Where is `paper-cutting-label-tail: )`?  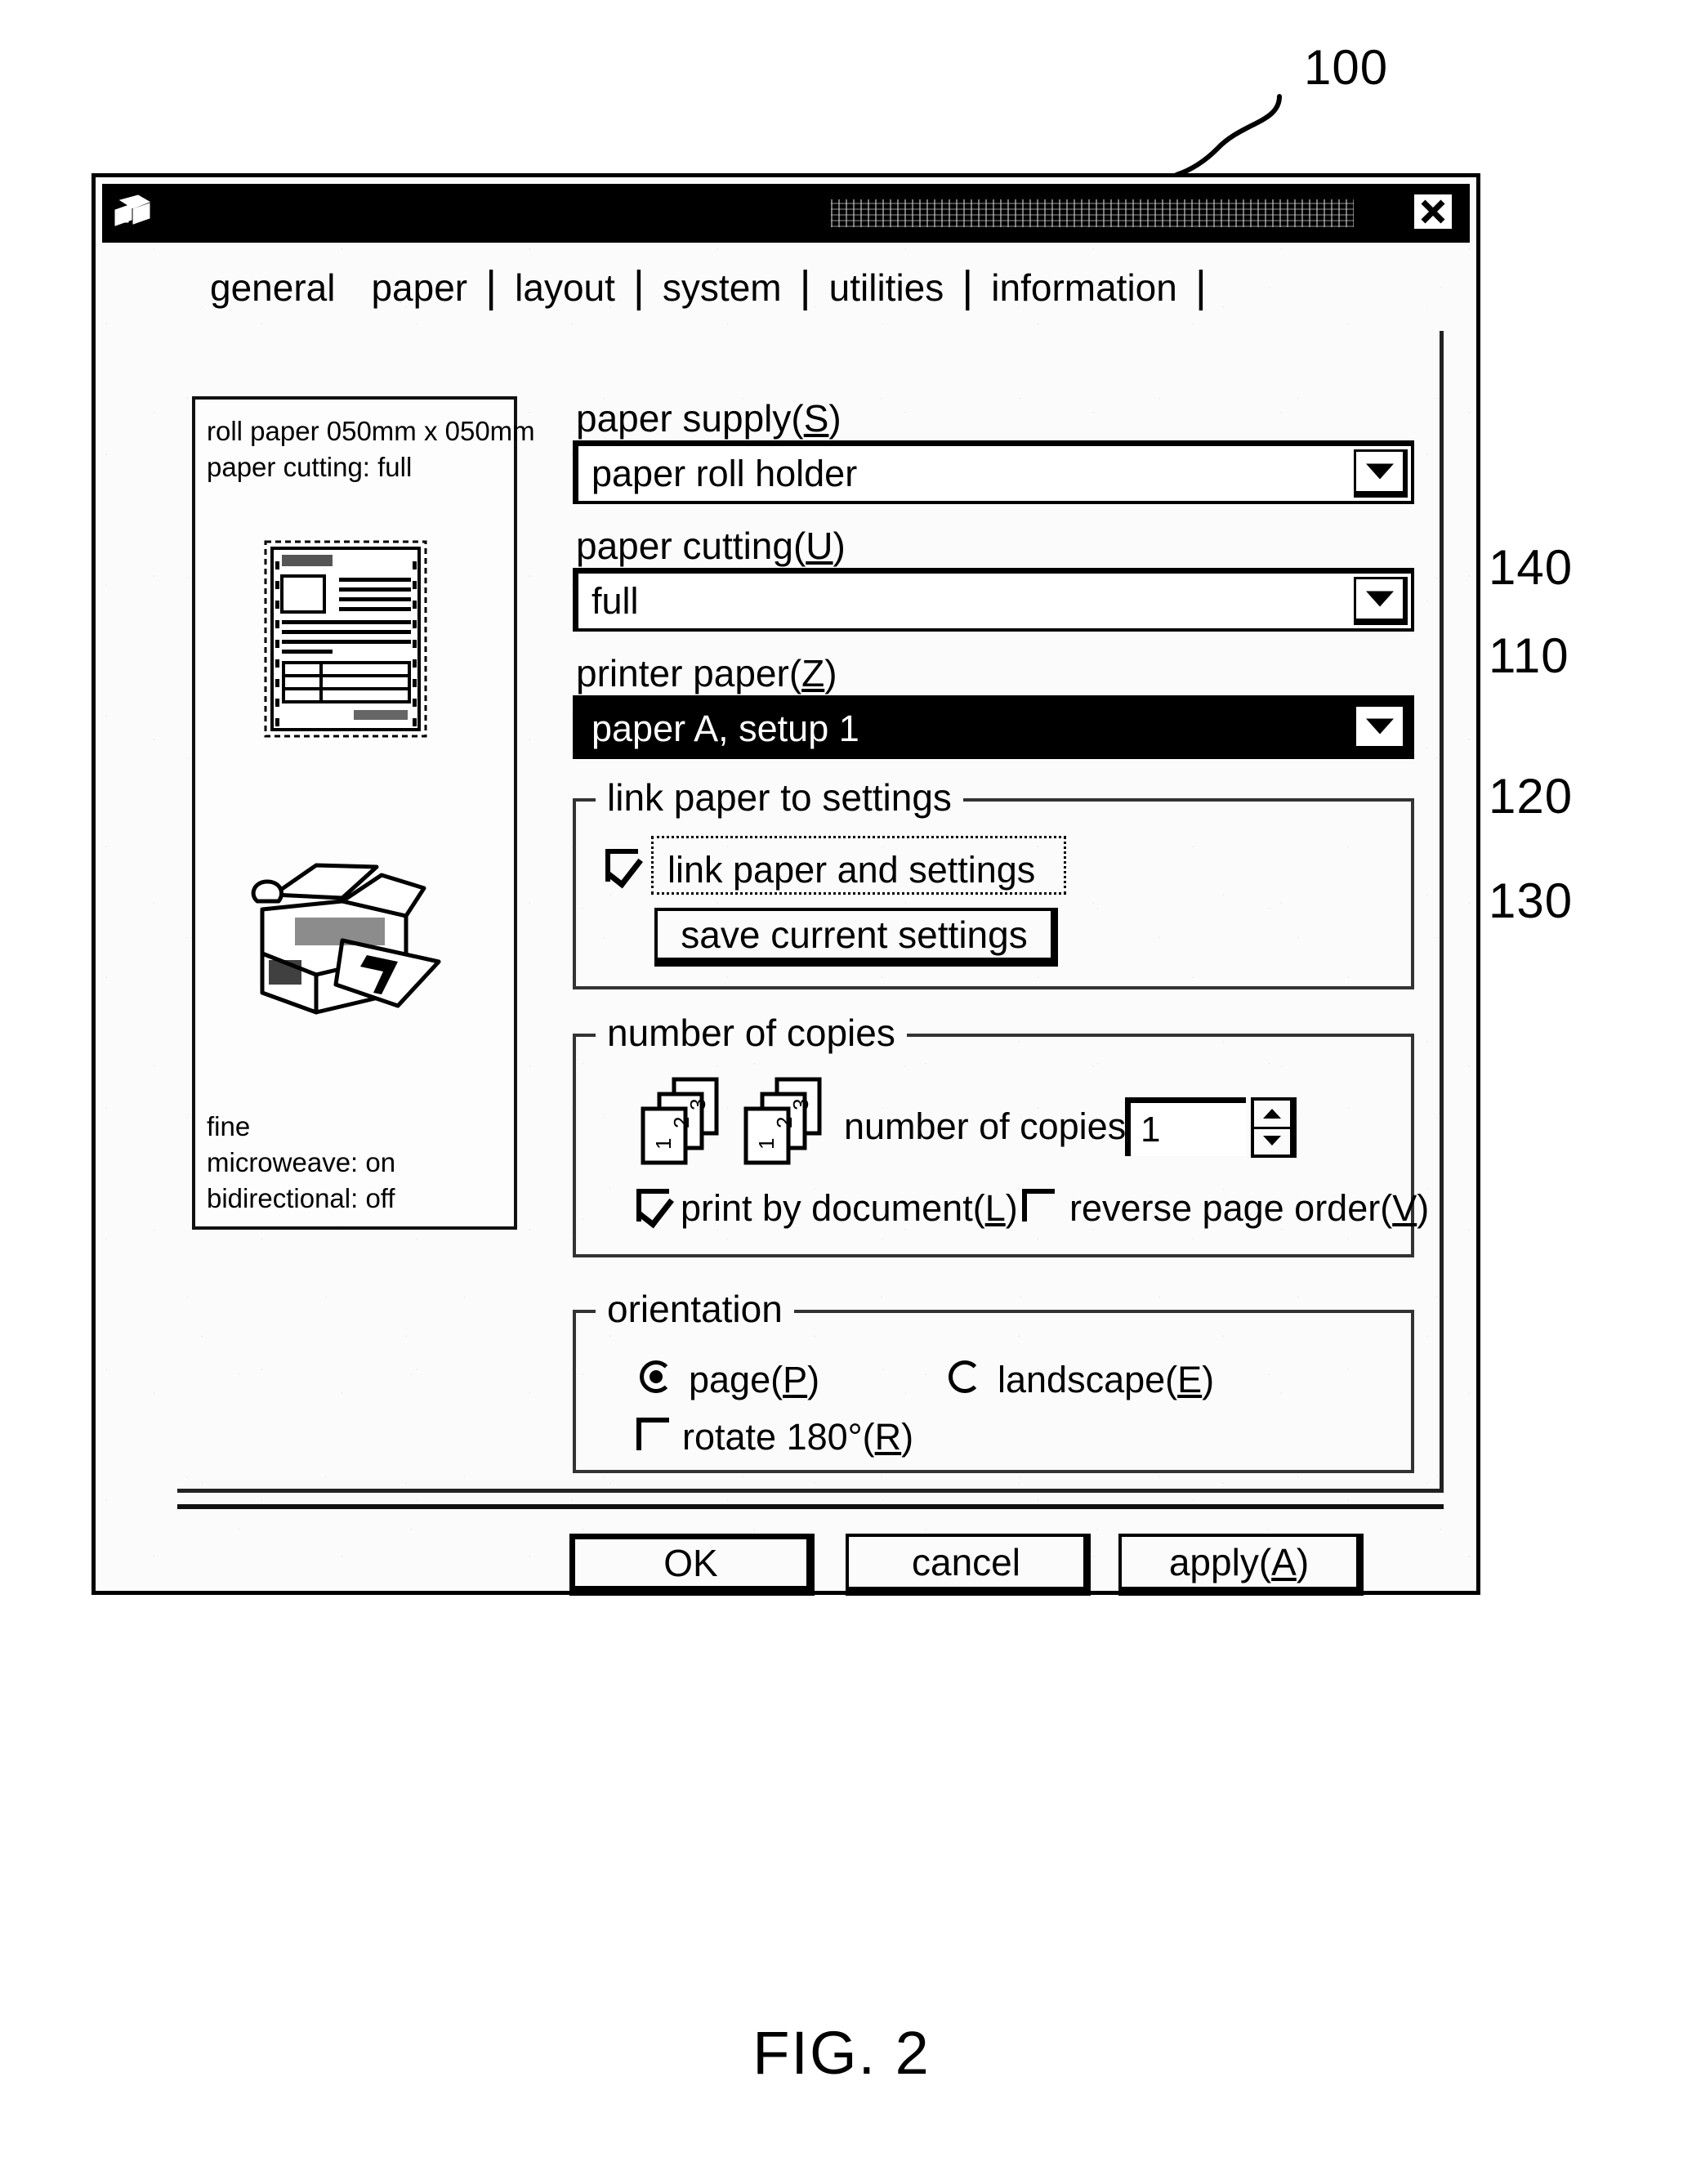
paper-cutting-label-tail: ) is located at coordinates (840, 546).